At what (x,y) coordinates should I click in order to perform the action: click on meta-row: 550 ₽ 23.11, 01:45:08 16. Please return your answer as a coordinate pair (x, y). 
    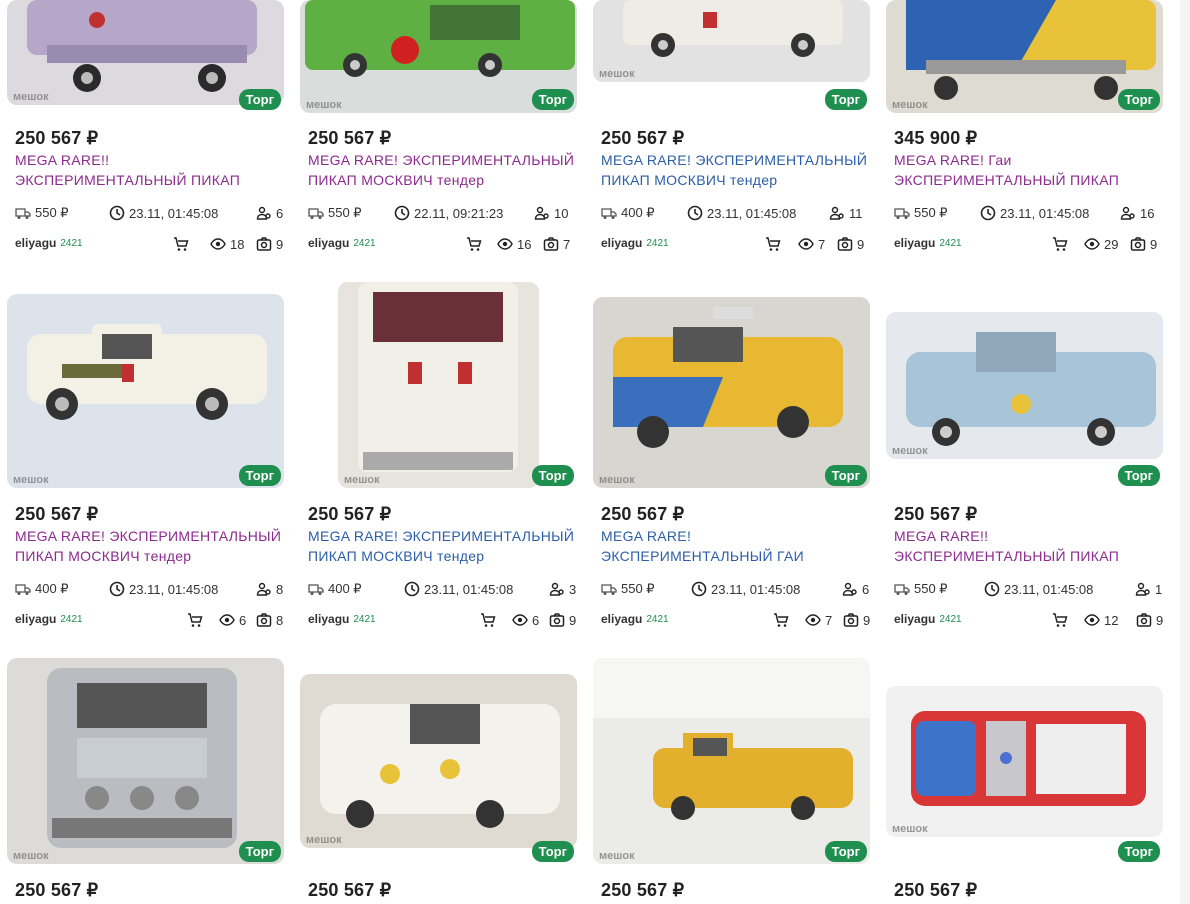
    Looking at the image, I should click on (1029, 214).